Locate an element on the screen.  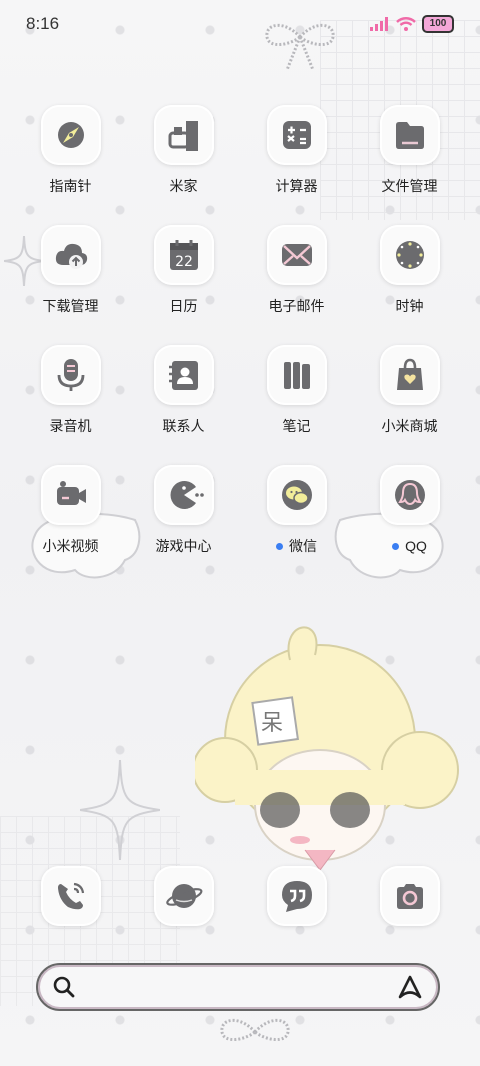
app-downloads: 下载管理 is located at coordinates (70, 270).